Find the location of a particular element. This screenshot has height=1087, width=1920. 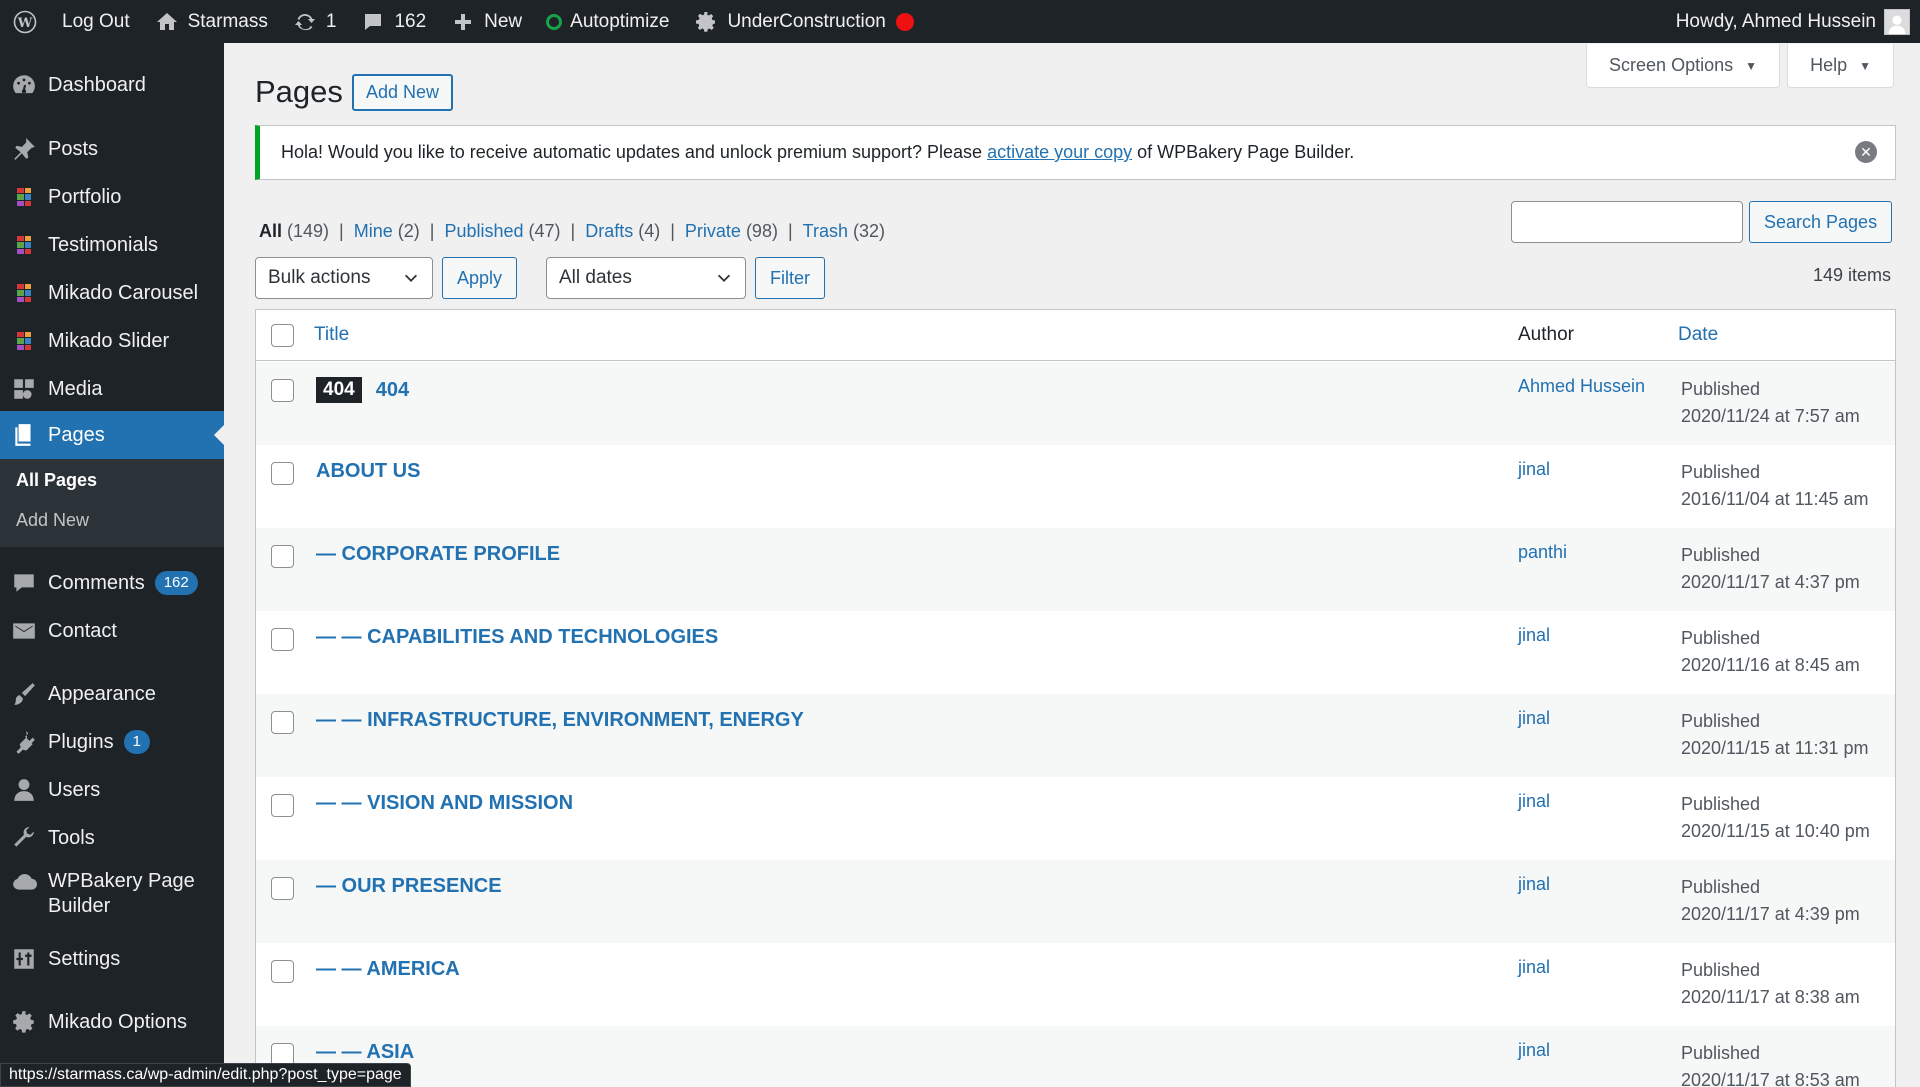

submenu-all-pages: All Pages is located at coordinates (56, 480).